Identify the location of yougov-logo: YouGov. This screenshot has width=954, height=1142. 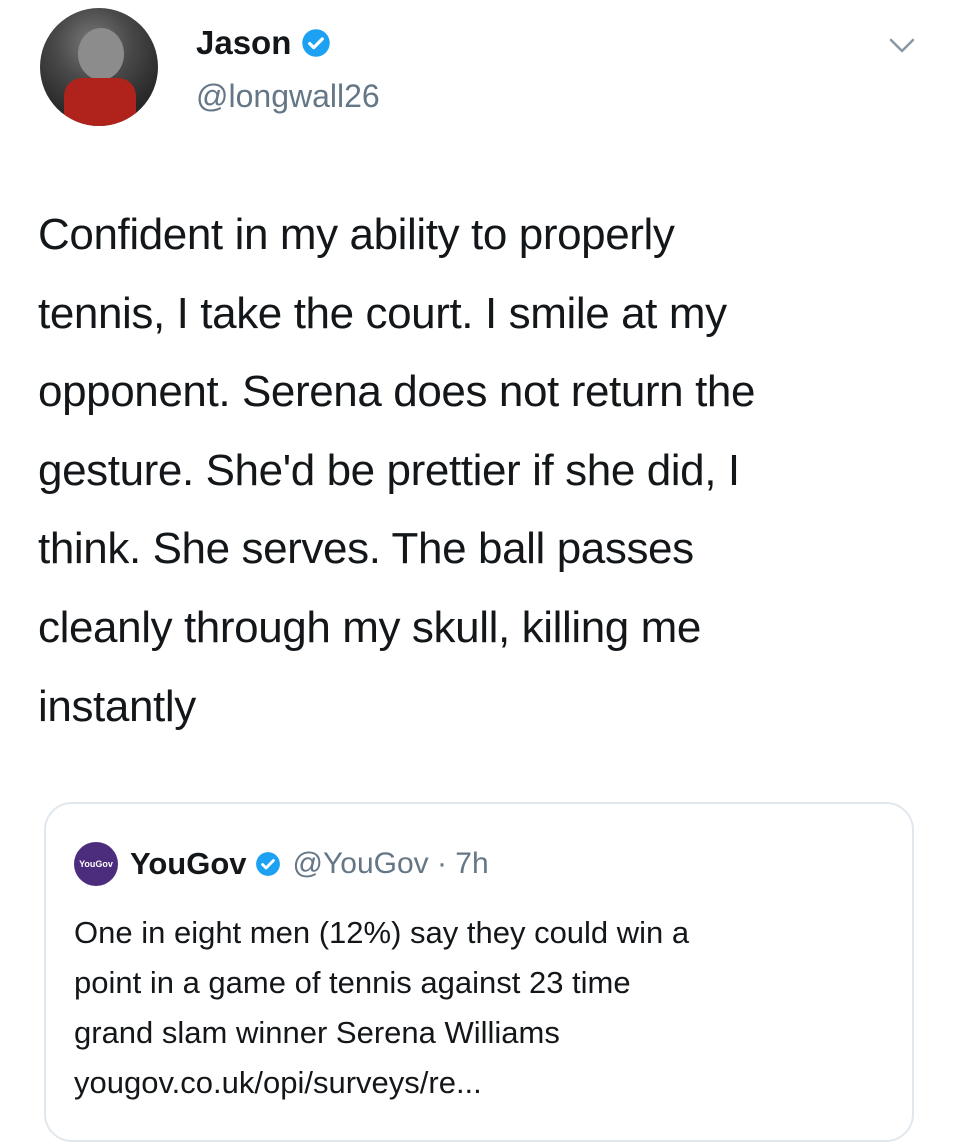
(96, 864).